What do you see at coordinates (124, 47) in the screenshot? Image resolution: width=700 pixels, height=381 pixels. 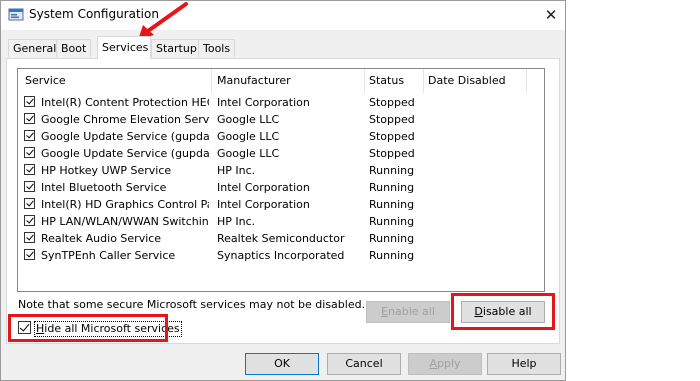 I see `tab-services: Services` at bounding box center [124, 47].